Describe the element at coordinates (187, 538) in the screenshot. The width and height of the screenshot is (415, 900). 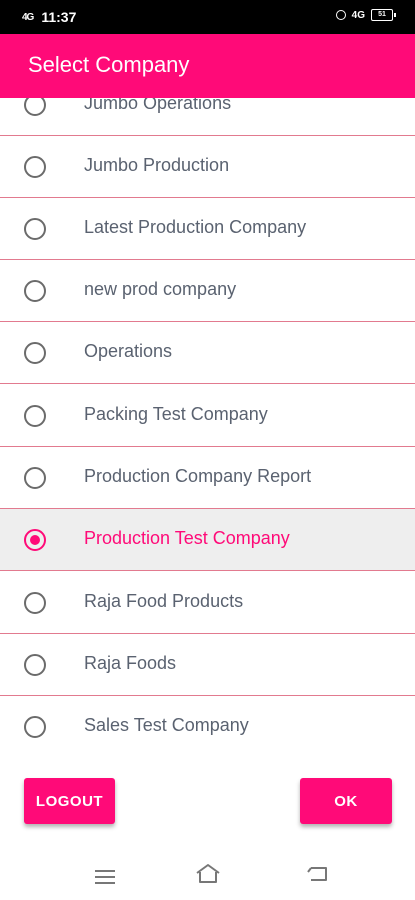
I see `company-label: Production Test Company` at that location.